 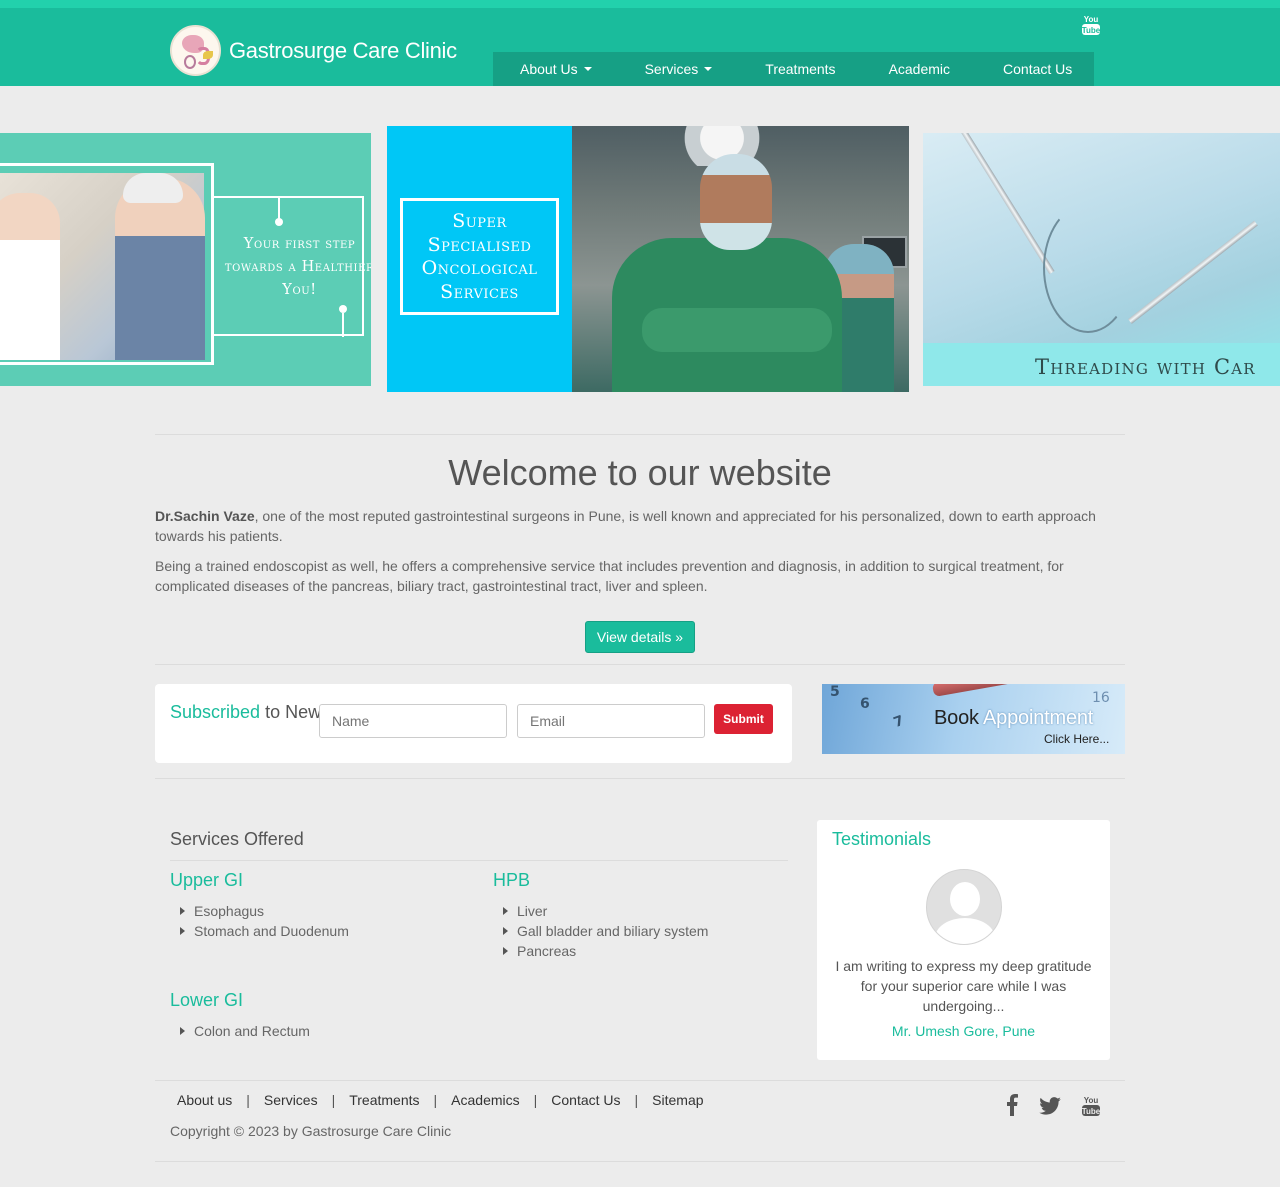 What do you see at coordinates (1050, 1108) in the screenshot?
I see `twitter-icon` at bounding box center [1050, 1108].